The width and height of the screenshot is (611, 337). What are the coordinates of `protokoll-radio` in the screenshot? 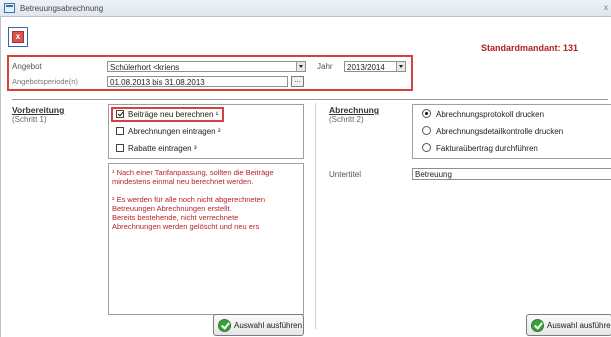 It's located at (426, 113).